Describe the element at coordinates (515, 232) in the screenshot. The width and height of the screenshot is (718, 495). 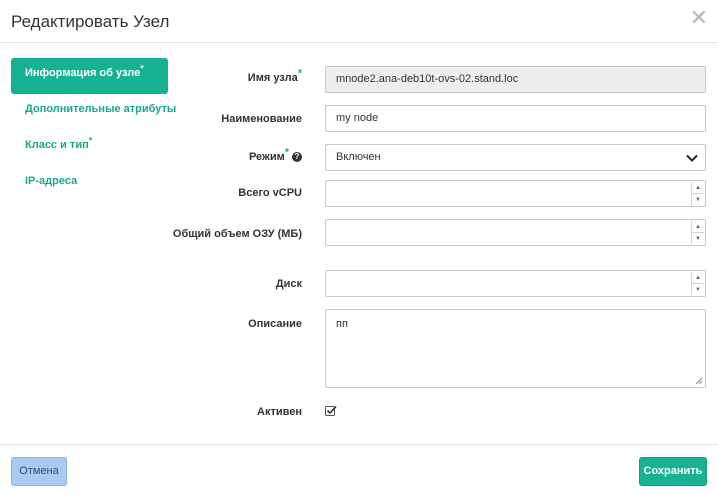
I see `ram-input: ▲ ▼` at that location.